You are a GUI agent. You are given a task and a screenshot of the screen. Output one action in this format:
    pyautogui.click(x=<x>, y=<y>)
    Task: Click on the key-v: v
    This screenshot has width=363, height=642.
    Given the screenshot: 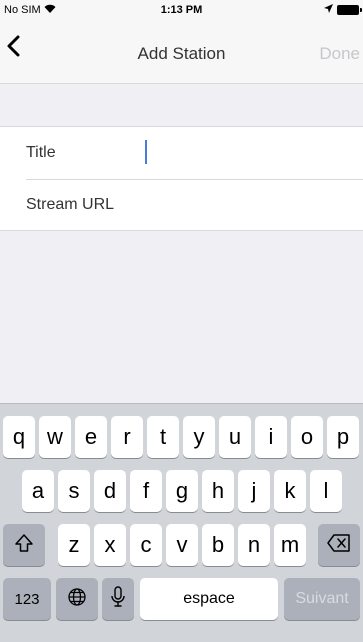 What is the action you would take?
    pyautogui.click(x=182, y=545)
    